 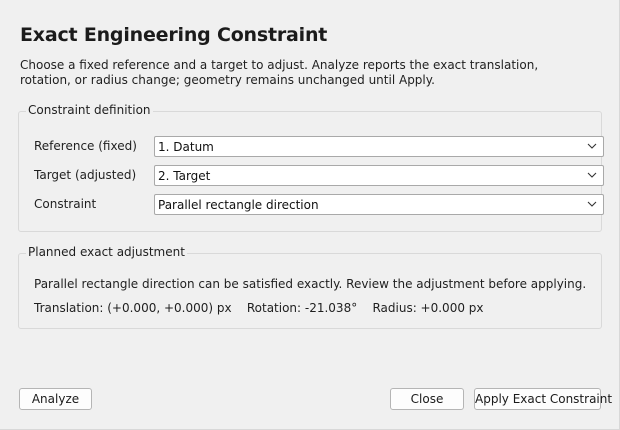 I want to click on constraint-row: Constraint Parallel rectangle direction, so click(x=319, y=204).